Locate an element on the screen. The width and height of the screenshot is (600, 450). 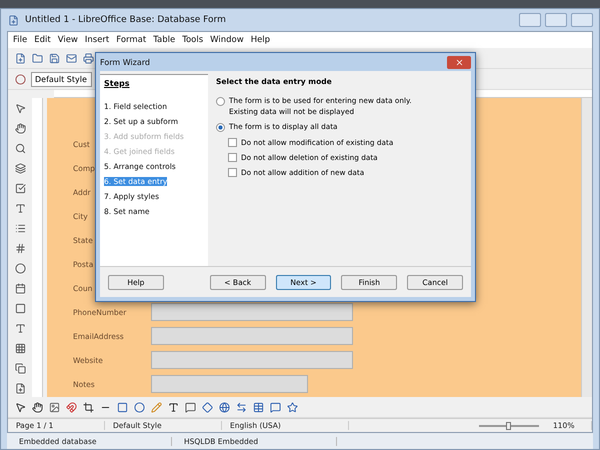
globe-icon is located at coordinates (224, 407).